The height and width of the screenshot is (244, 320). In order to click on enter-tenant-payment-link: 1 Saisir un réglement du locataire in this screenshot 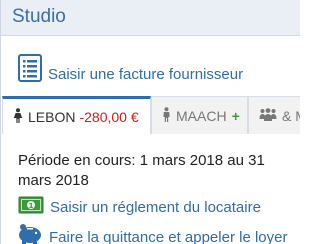, I will do `click(139, 207)`.